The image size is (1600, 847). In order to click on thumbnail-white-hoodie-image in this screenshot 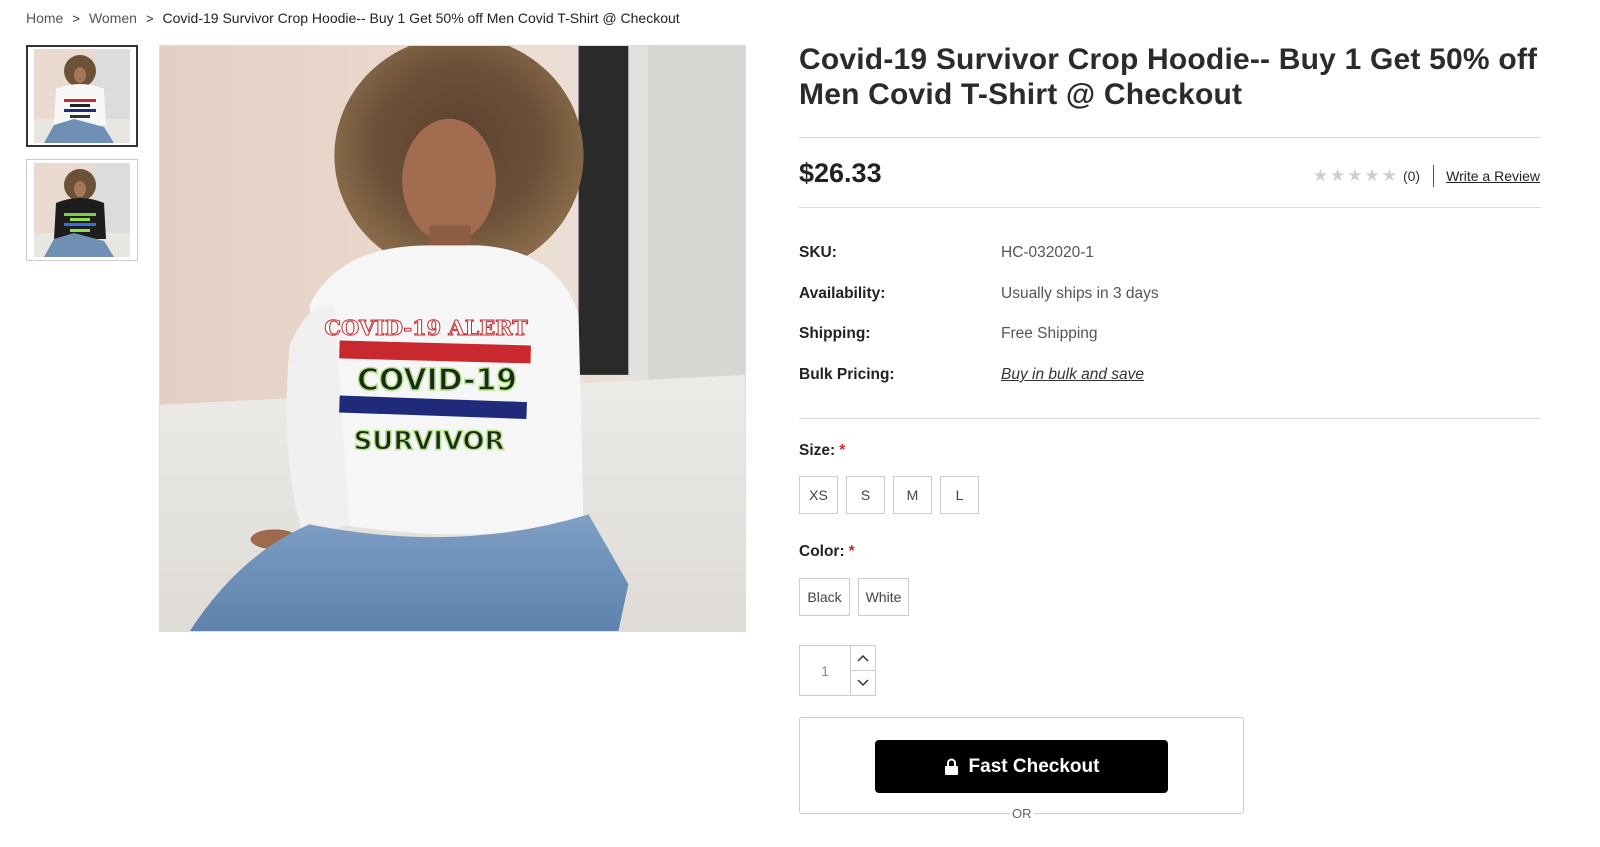, I will do `click(82, 96)`.